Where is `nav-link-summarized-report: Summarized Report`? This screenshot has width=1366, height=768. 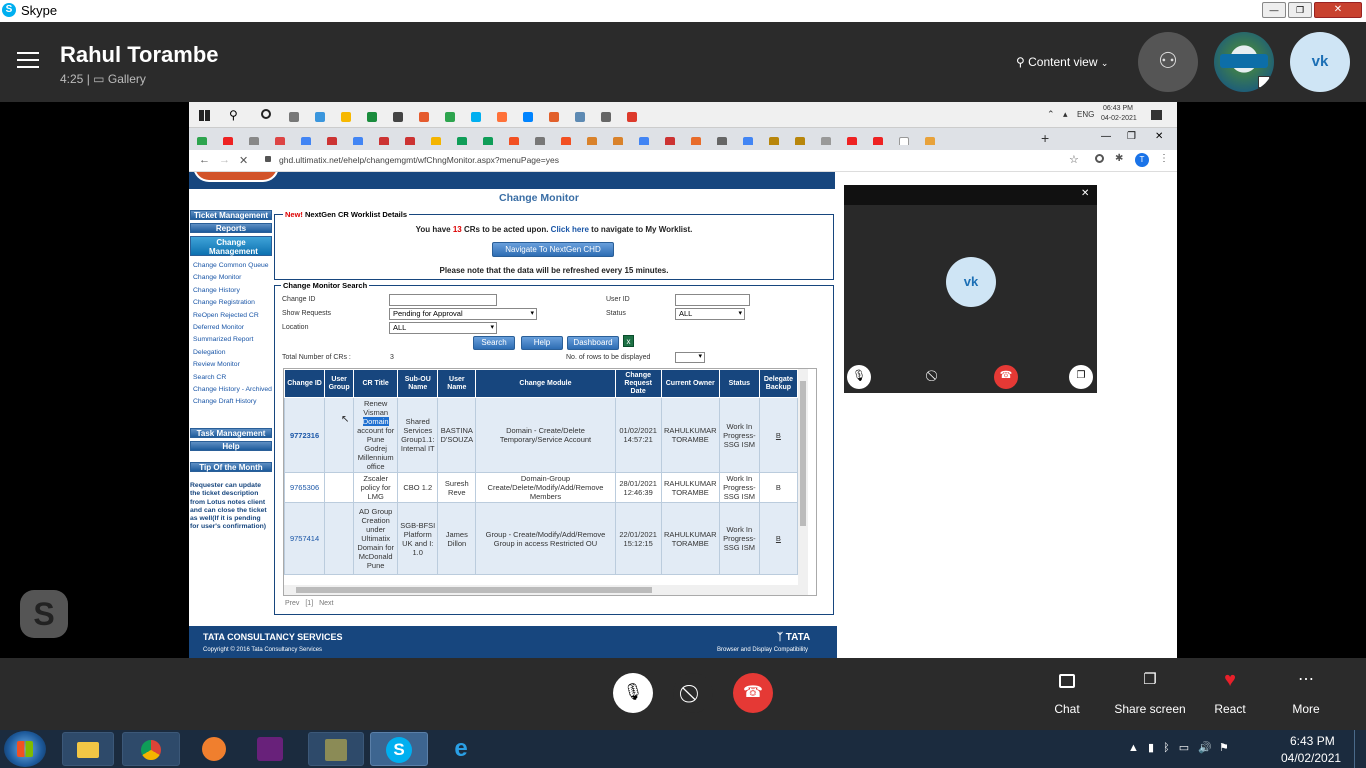
nav-link-summarized-report: Summarized Report is located at coordinates (233, 340).